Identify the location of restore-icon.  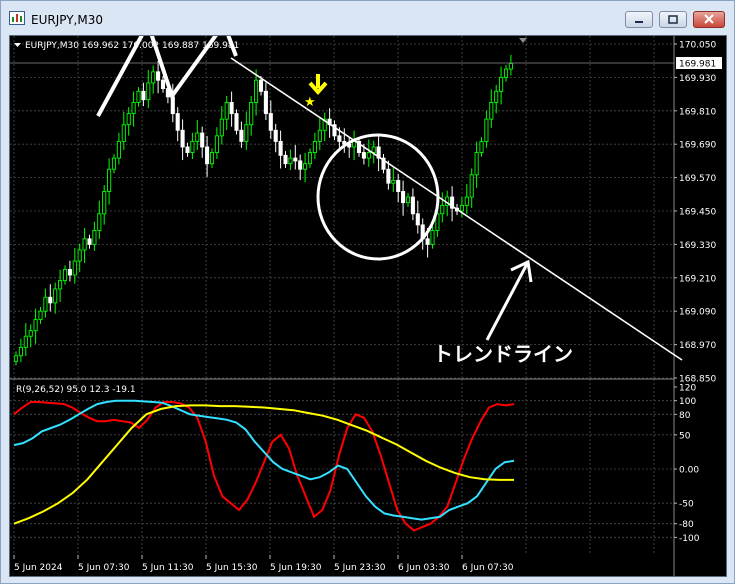
(673, 19).